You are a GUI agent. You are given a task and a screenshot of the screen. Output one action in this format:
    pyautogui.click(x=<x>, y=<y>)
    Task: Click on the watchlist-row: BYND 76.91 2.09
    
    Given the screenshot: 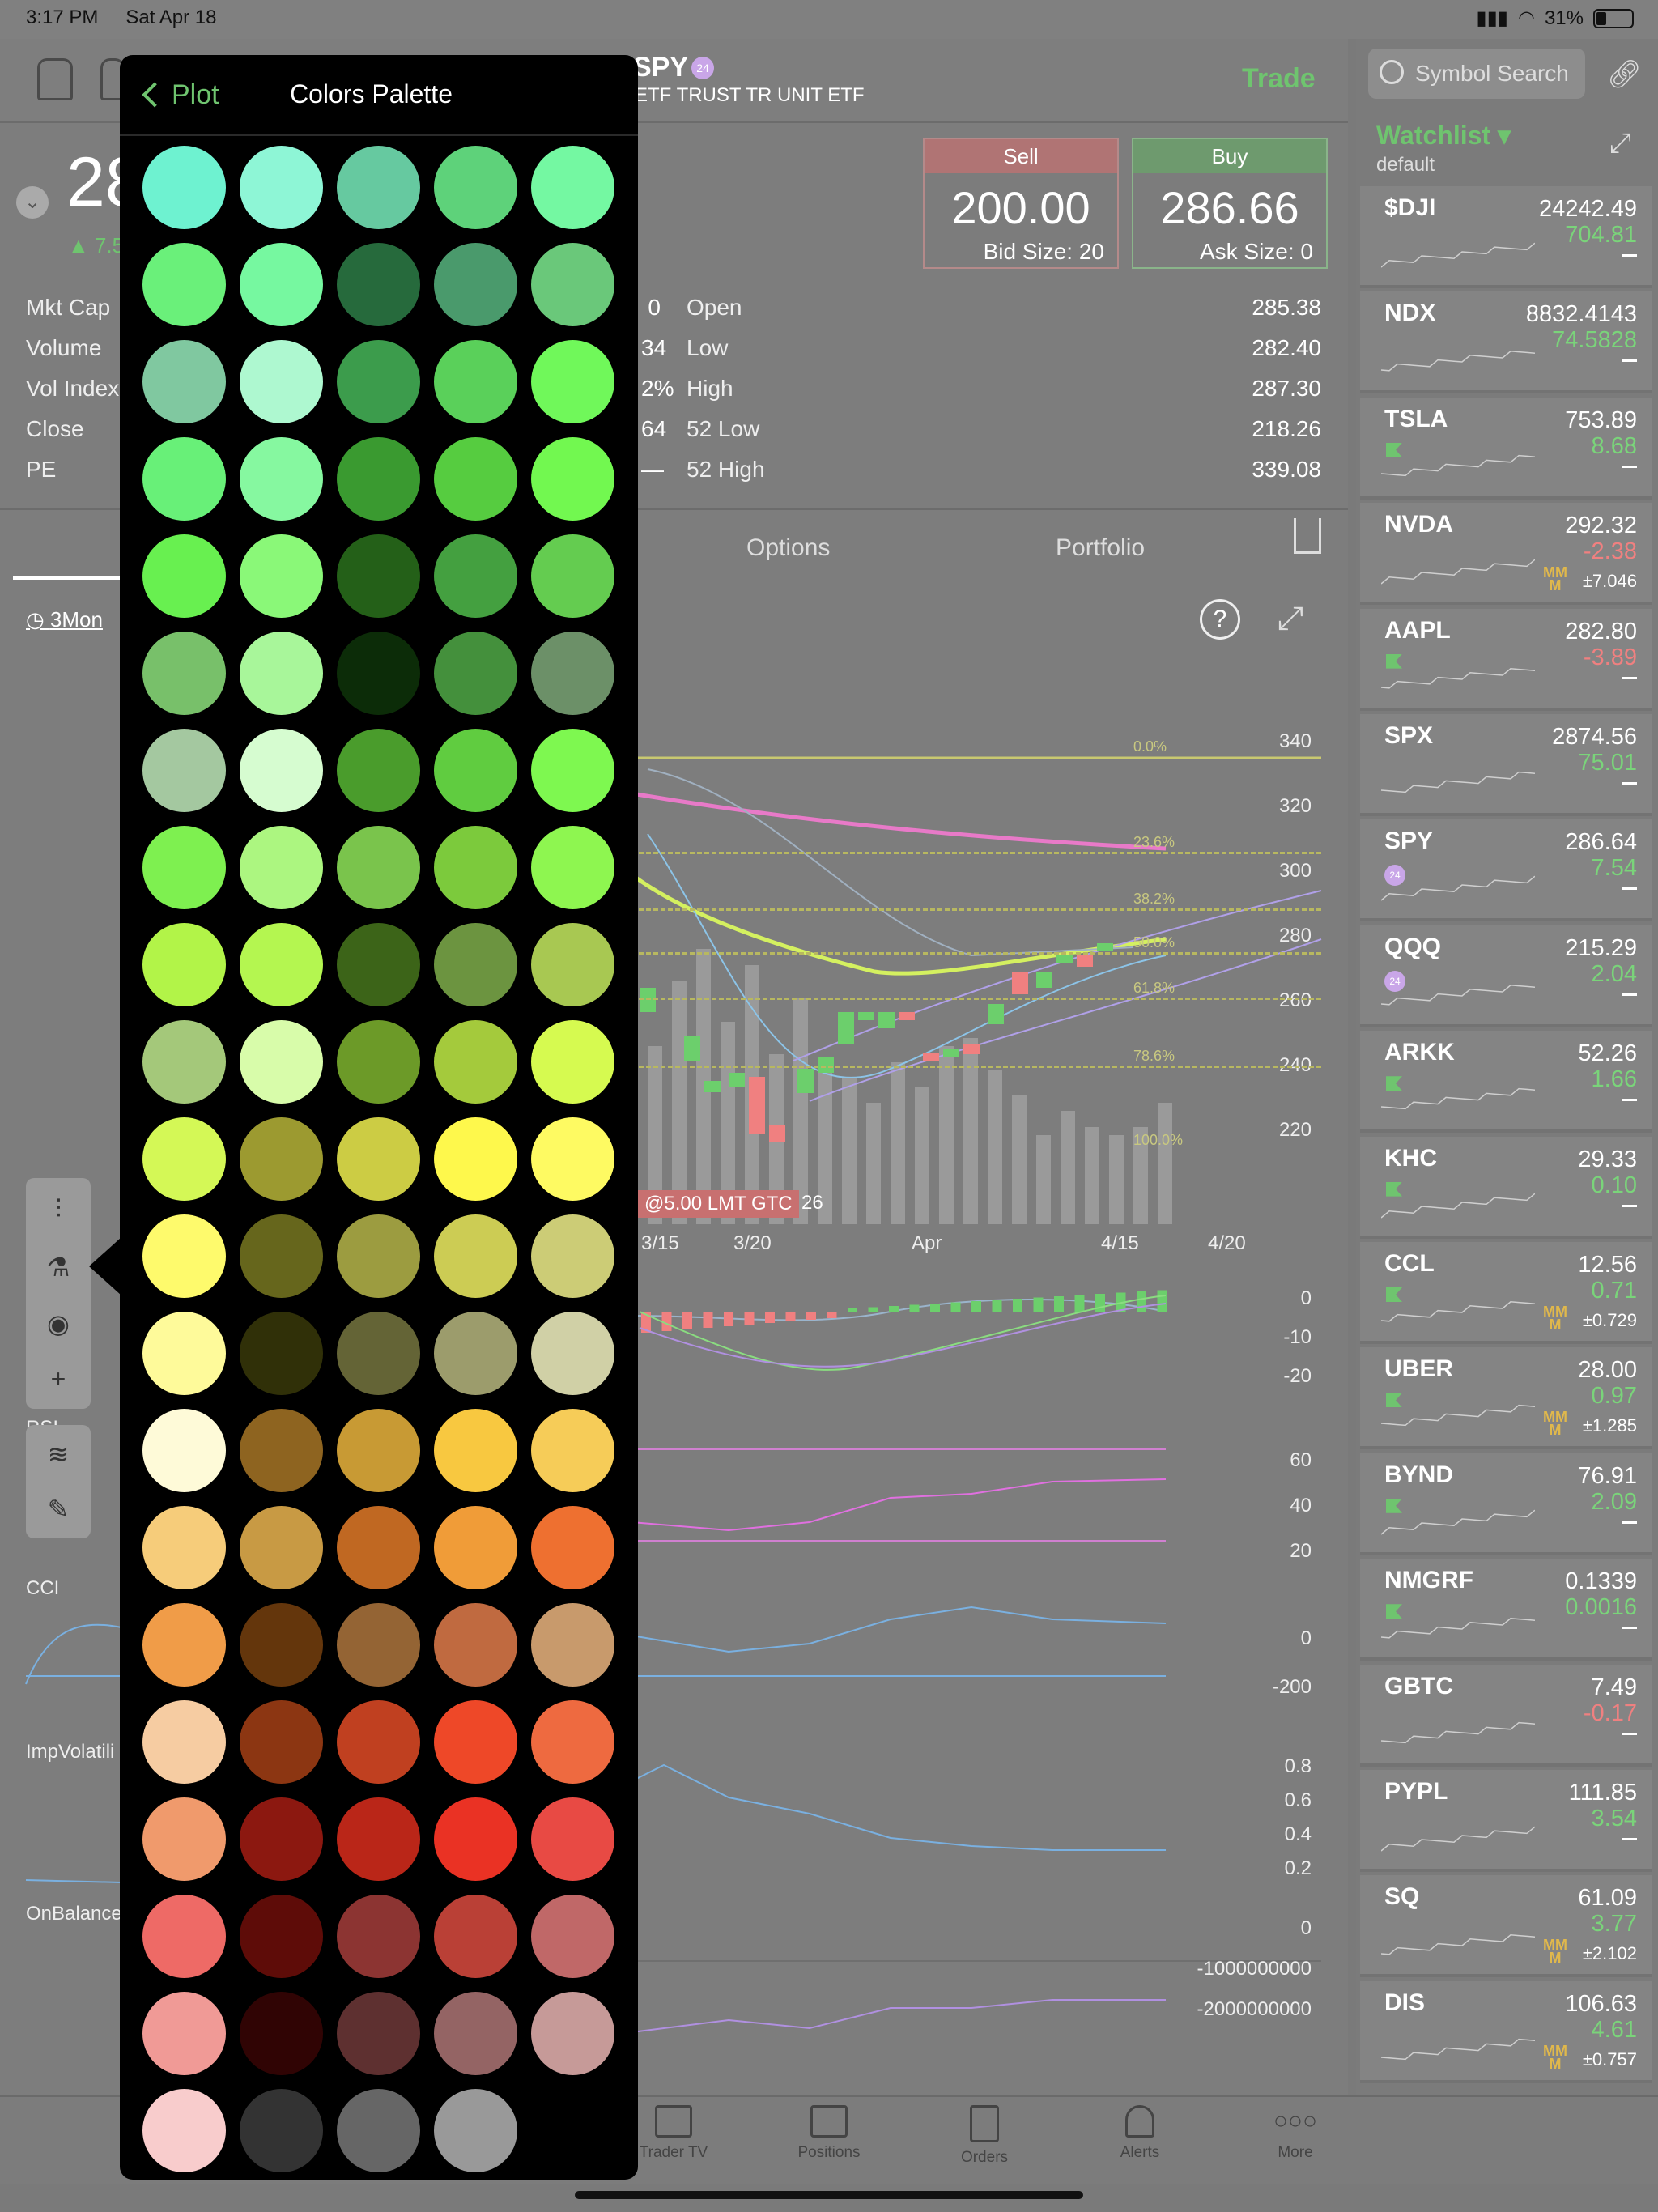 What is the action you would take?
    pyautogui.click(x=1506, y=1504)
    